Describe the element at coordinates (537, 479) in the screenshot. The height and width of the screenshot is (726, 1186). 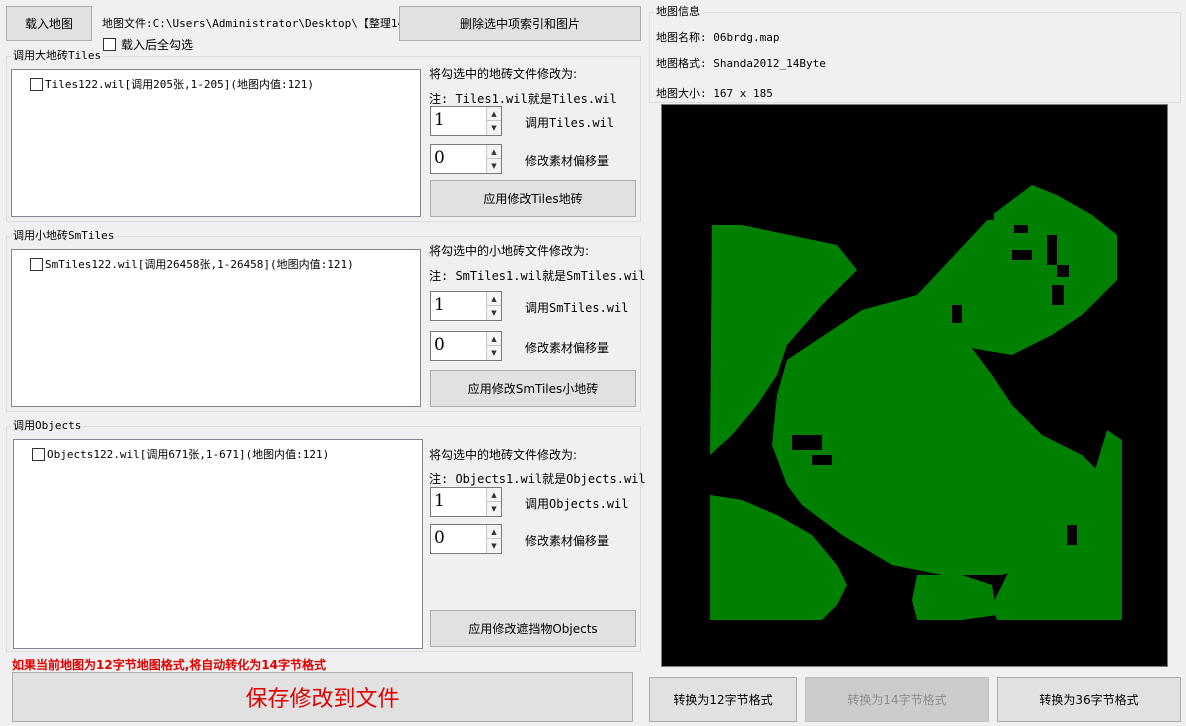
I see `objects-note: 注: Objects1.wil就是Objects.wil` at that location.